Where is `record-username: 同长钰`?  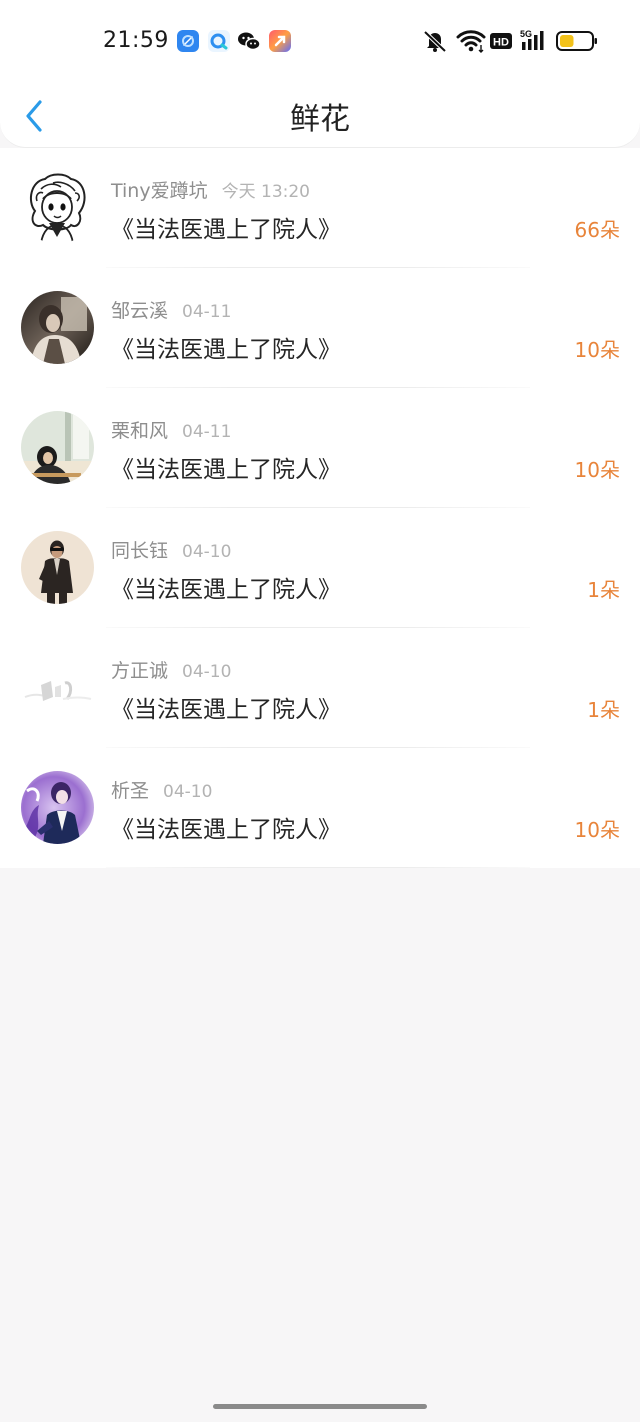 record-username: 同长钰 is located at coordinates (140, 551).